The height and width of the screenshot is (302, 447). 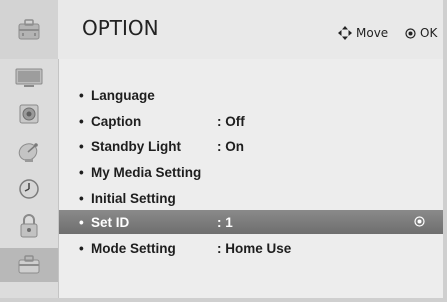 I want to click on sidebar-item-lock, so click(x=29, y=226).